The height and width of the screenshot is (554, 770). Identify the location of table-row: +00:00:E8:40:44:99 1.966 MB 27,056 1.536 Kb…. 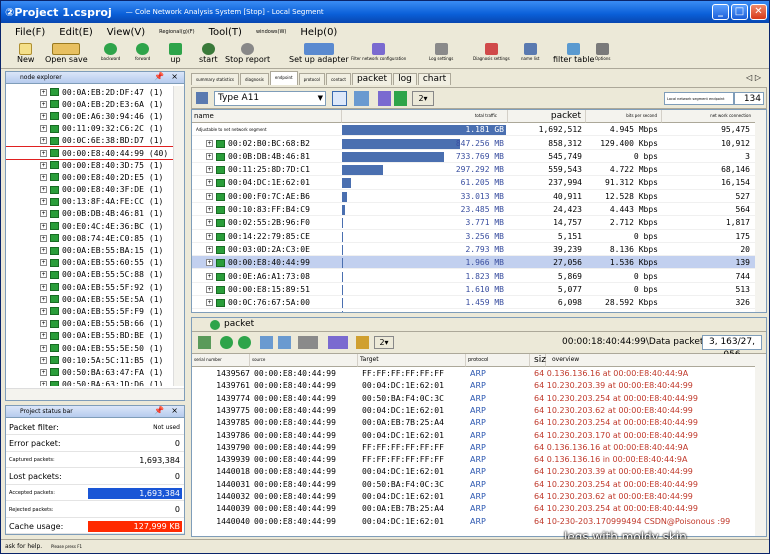
(474, 263).